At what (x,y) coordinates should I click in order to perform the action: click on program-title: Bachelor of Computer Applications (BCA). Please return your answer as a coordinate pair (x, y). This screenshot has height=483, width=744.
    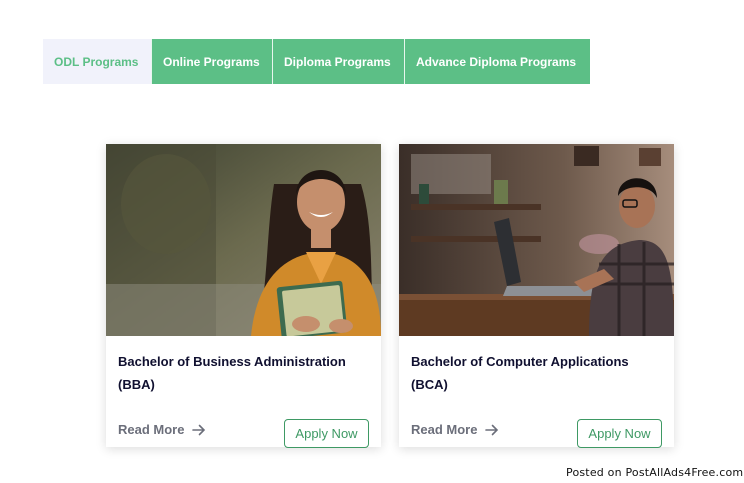
    Looking at the image, I should click on (520, 373).